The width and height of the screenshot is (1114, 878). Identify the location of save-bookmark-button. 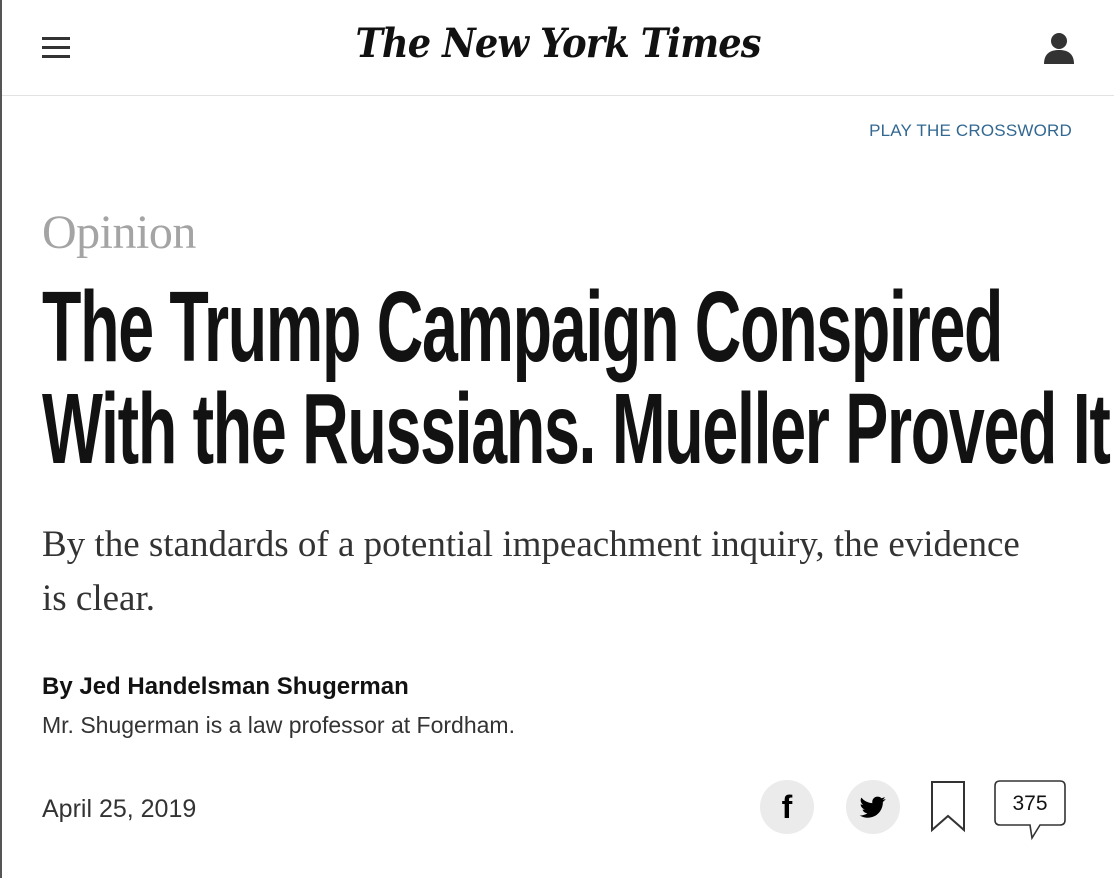
(948, 807).